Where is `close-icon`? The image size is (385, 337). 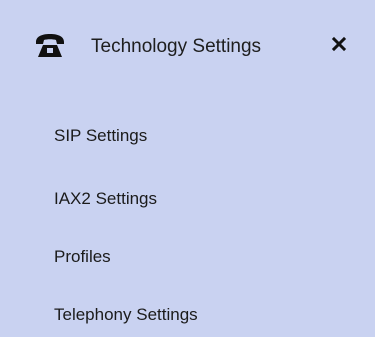 close-icon is located at coordinates (339, 44).